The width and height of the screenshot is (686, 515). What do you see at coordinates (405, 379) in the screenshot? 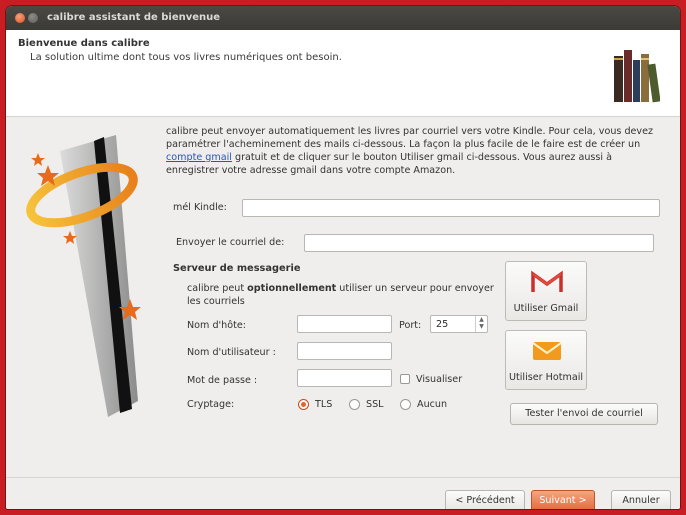
I see `show-password-checkbox` at bounding box center [405, 379].